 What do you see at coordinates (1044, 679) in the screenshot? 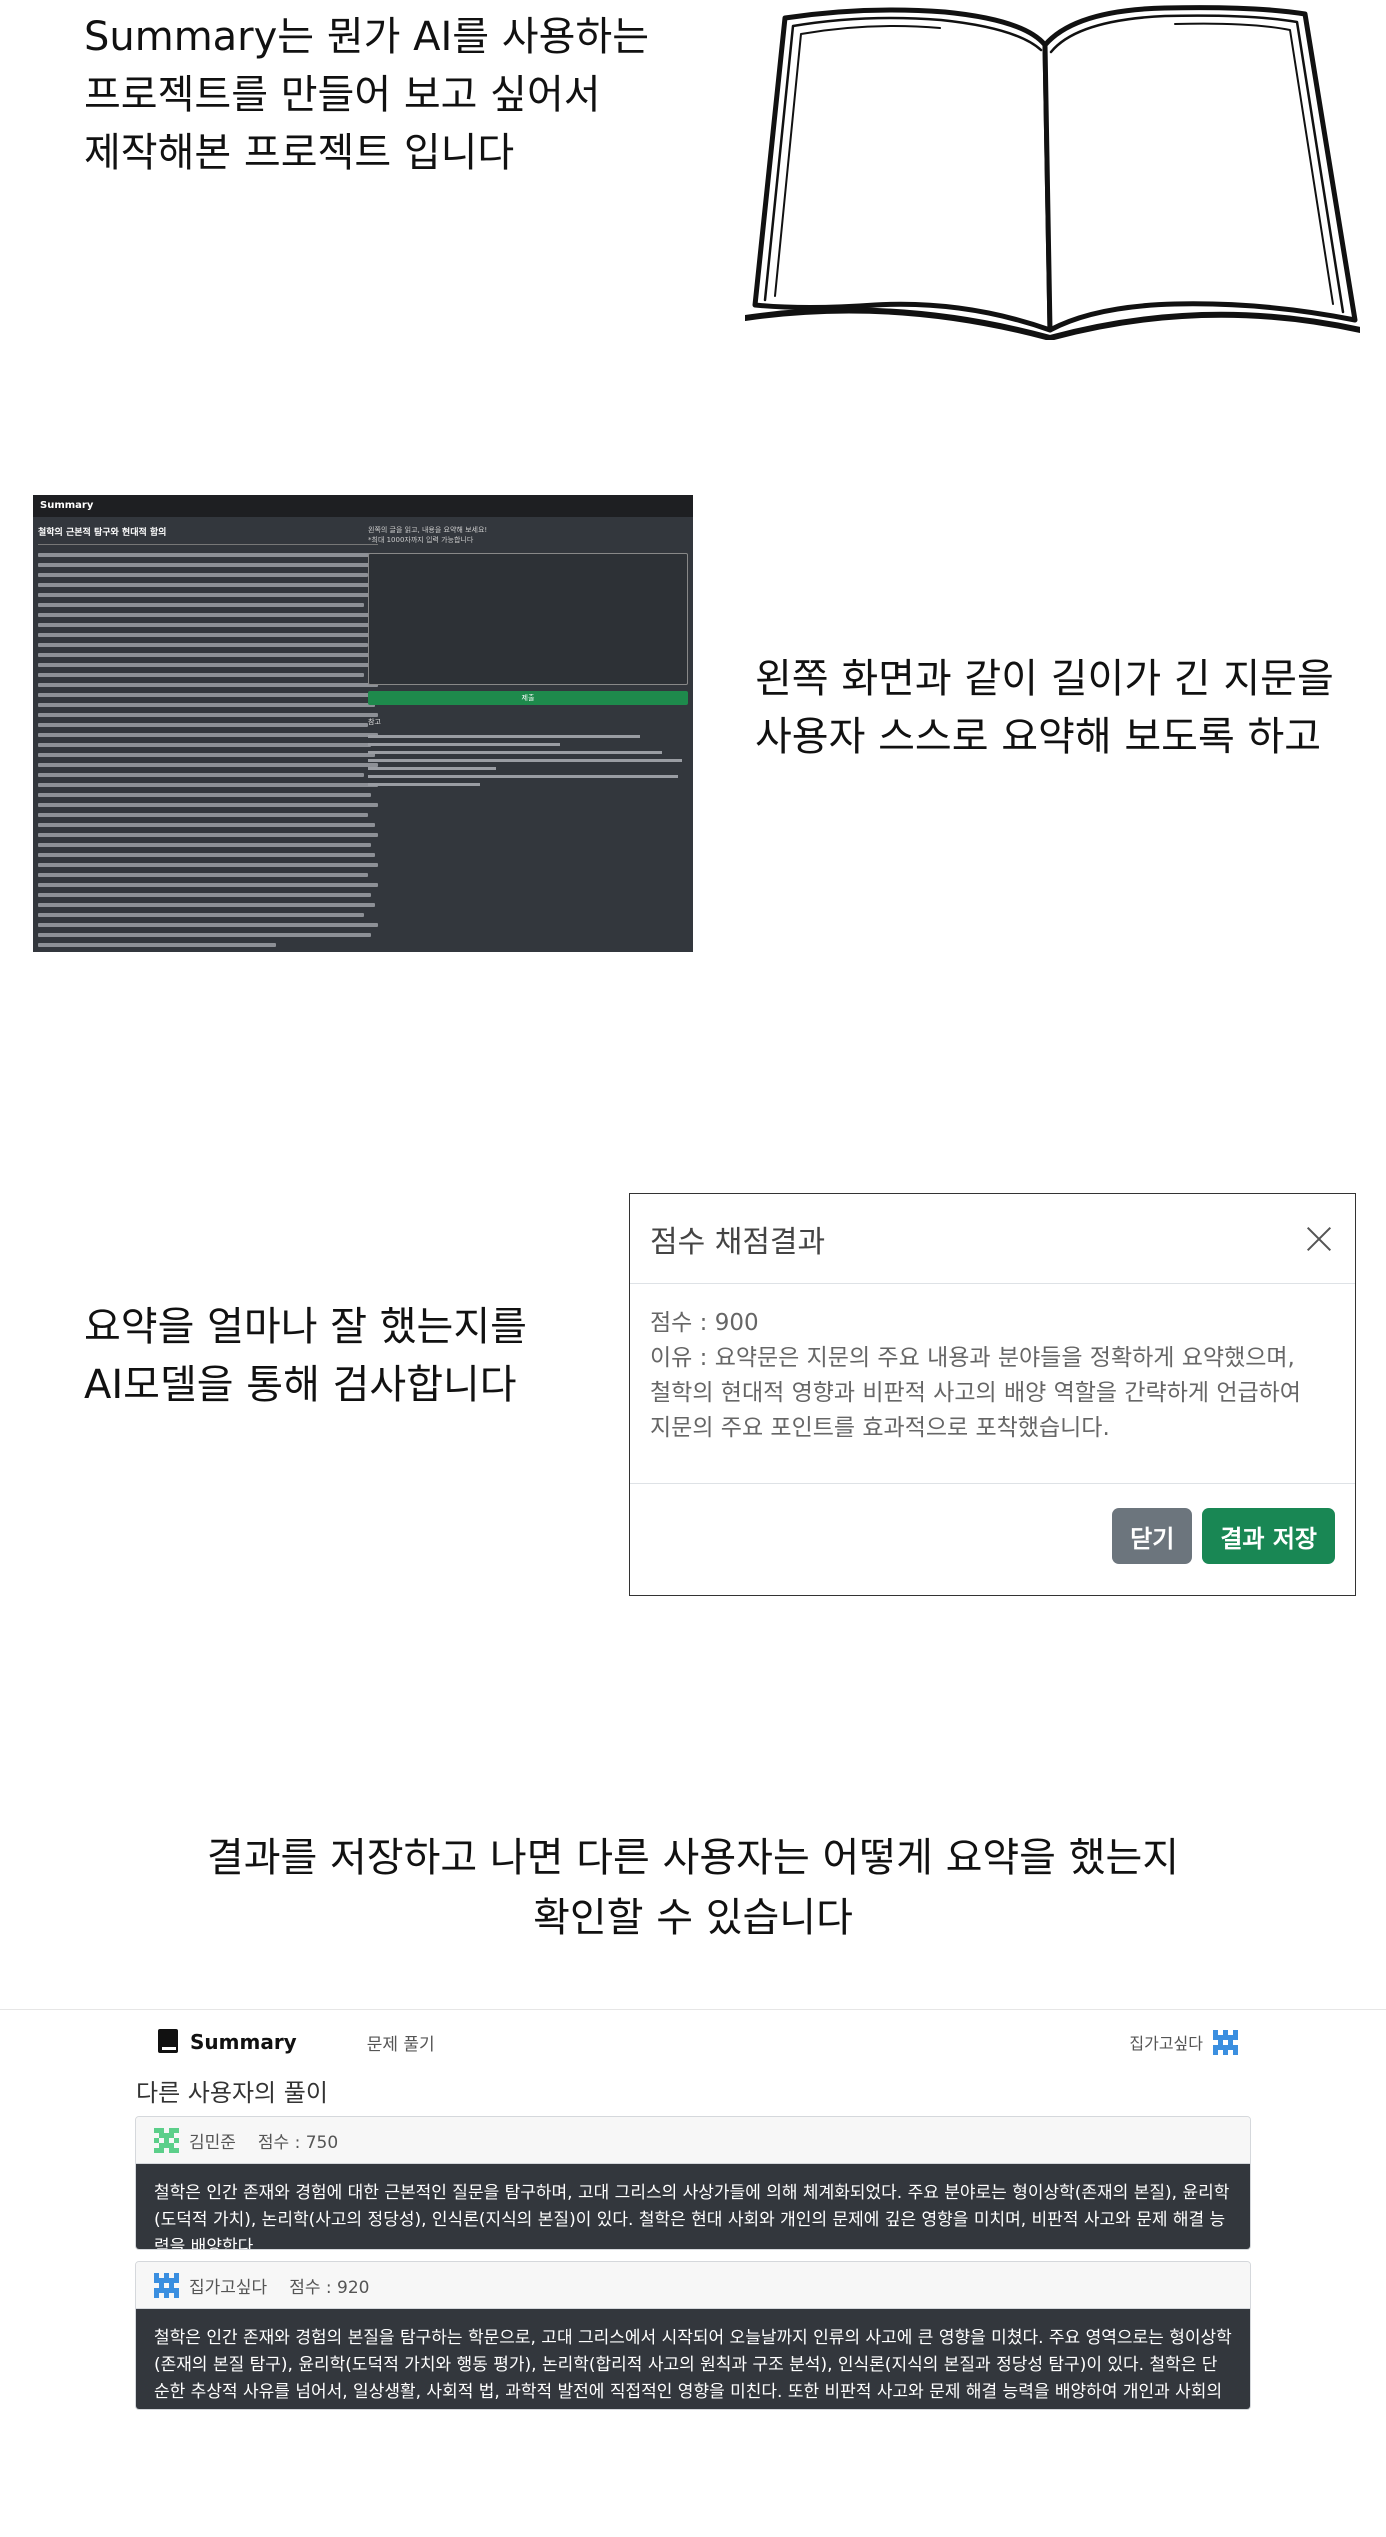
I see `explain2-line-1: 왼쪽 화면과 같이 길이가 긴 지문을` at bounding box center [1044, 679].